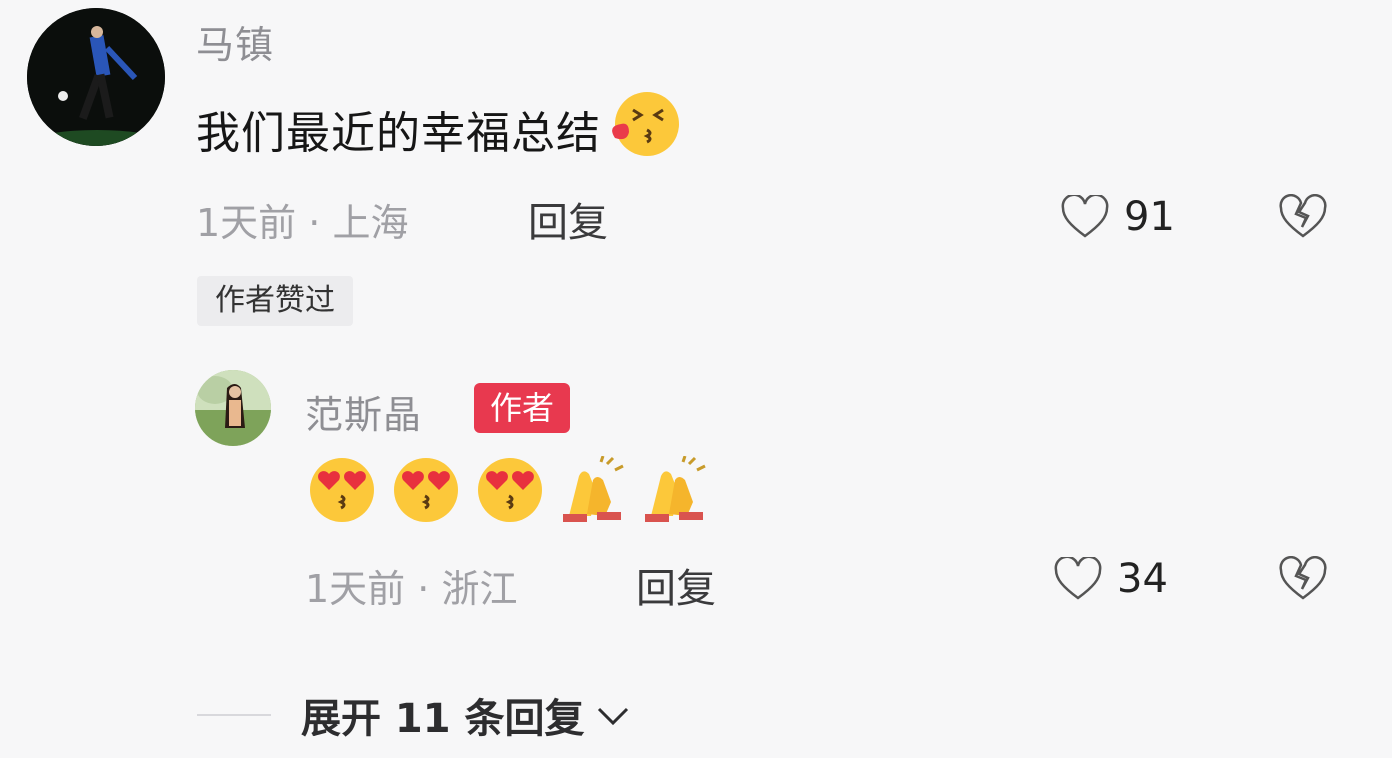 Image resolution: width=1392 pixels, height=758 pixels. I want to click on chevron-down-icon, so click(612, 716).